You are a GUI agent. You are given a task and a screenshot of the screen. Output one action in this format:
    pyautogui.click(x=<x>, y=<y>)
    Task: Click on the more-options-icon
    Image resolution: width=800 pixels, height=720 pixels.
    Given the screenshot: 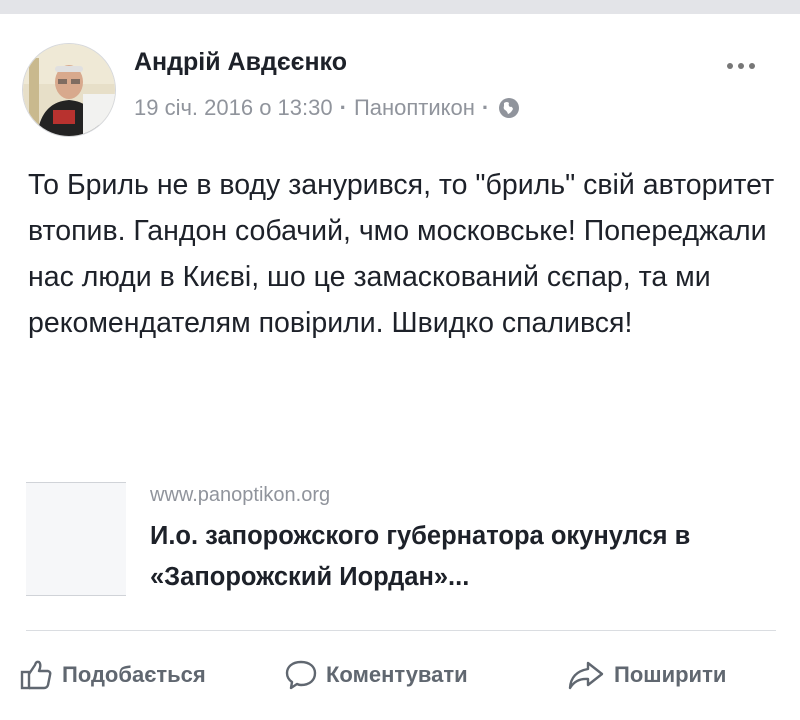 What is the action you would take?
    pyautogui.click(x=741, y=66)
    